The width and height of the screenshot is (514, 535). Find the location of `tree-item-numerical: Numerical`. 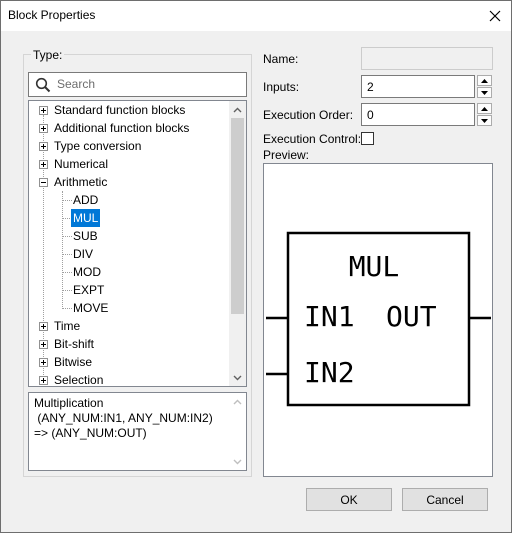

tree-item-numerical: Numerical is located at coordinates (129, 164).